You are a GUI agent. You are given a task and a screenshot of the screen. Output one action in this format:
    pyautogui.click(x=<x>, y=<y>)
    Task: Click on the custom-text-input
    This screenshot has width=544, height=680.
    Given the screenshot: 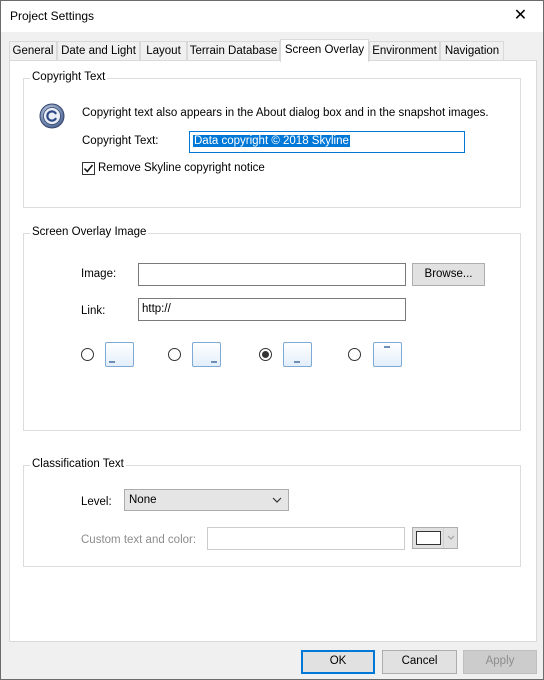 What is the action you would take?
    pyautogui.click(x=306, y=538)
    